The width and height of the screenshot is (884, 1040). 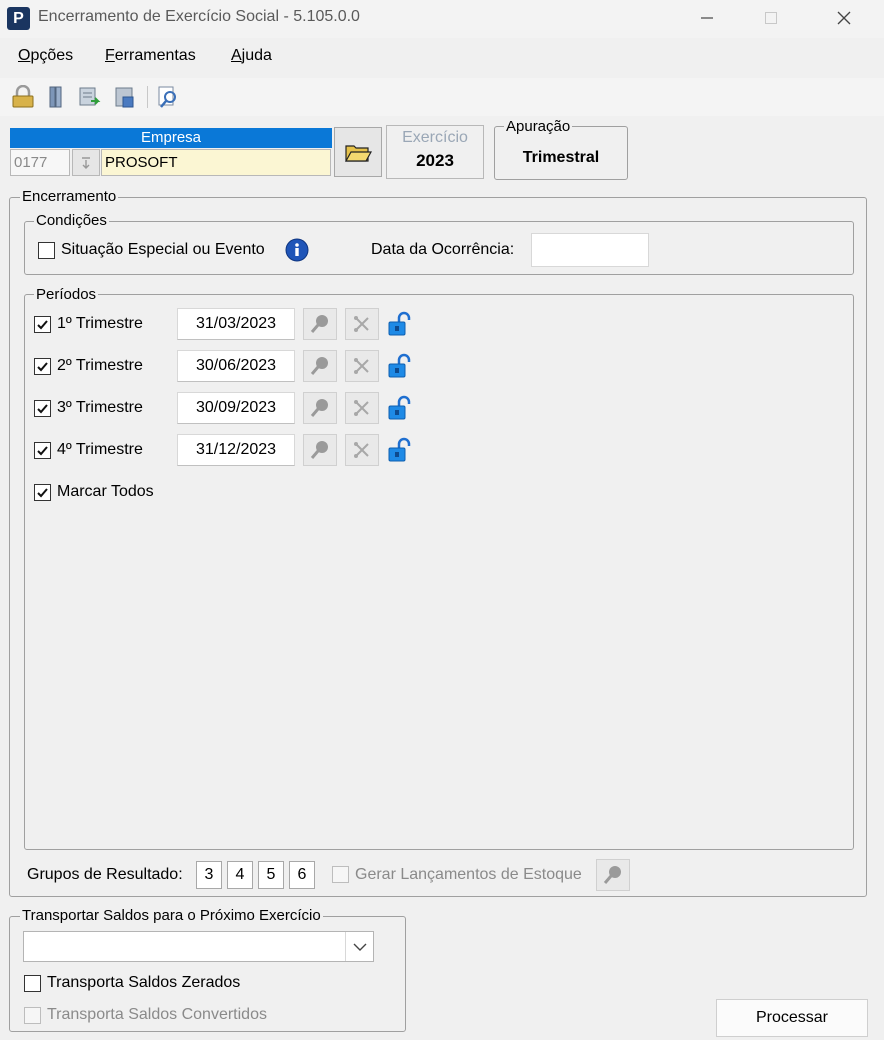 I want to click on maximize-button, so click(x=771, y=18).